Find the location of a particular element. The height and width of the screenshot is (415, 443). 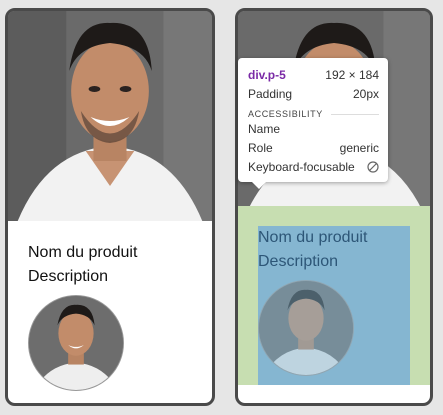

tooltip-header: div.p-5 192 × 184 is located at coordinates (313, 74).